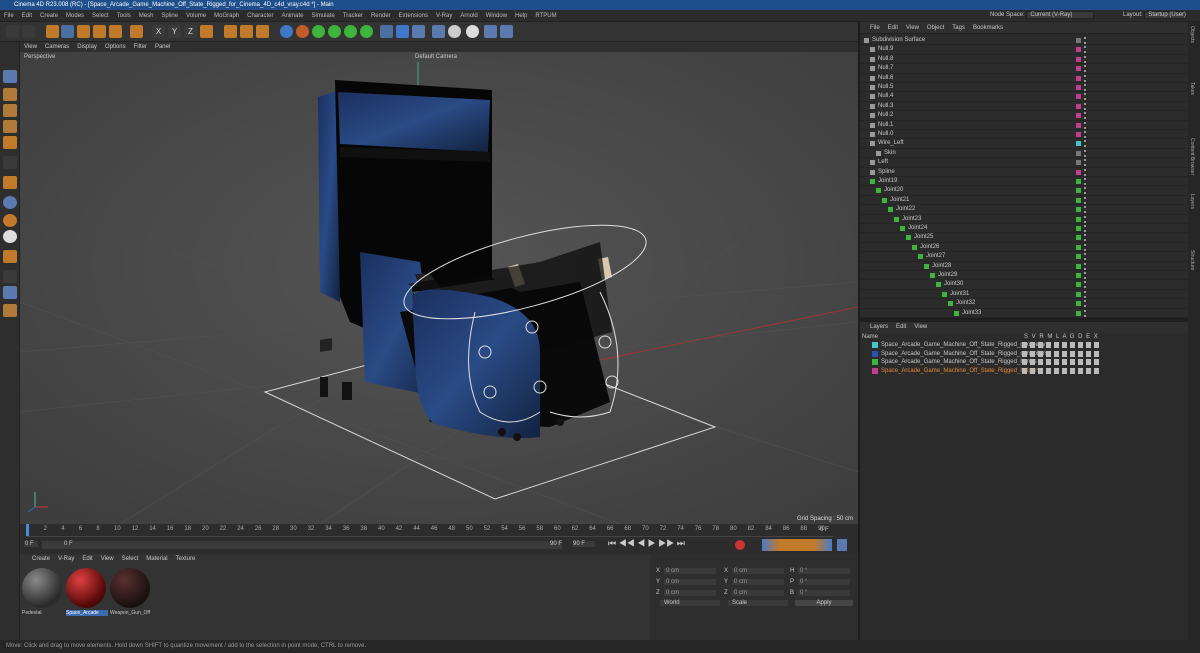  Describe the element at coordinates (1025, 78) in the screenshot. I see `object-row: Null.6` at that location.